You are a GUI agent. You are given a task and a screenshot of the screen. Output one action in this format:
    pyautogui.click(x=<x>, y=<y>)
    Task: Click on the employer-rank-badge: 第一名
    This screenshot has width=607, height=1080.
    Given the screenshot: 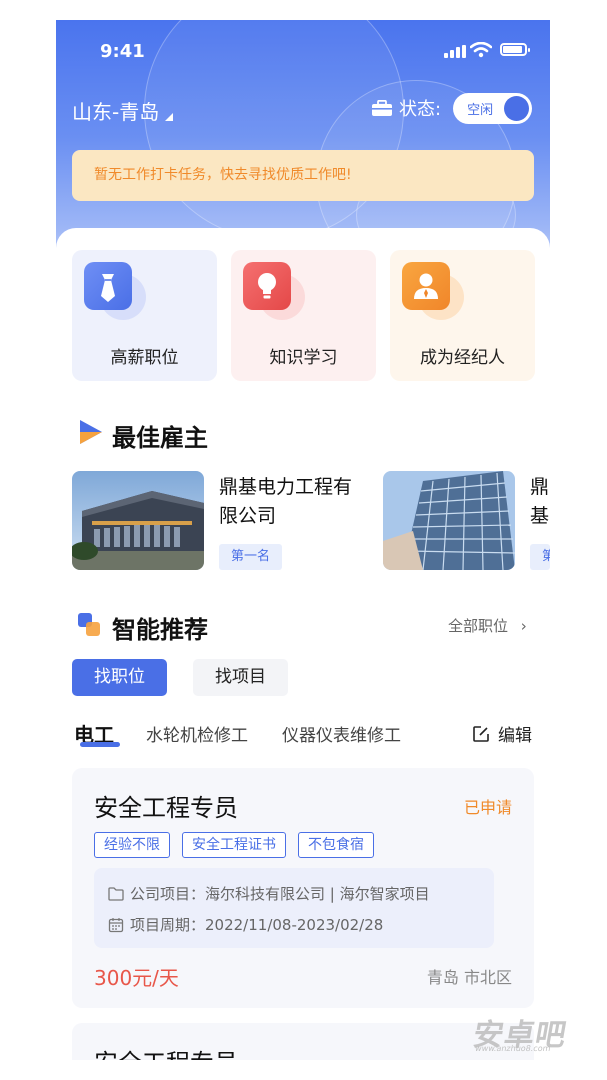 What is the action you would take?
    pyautogui.click(x=251, y=557)
    